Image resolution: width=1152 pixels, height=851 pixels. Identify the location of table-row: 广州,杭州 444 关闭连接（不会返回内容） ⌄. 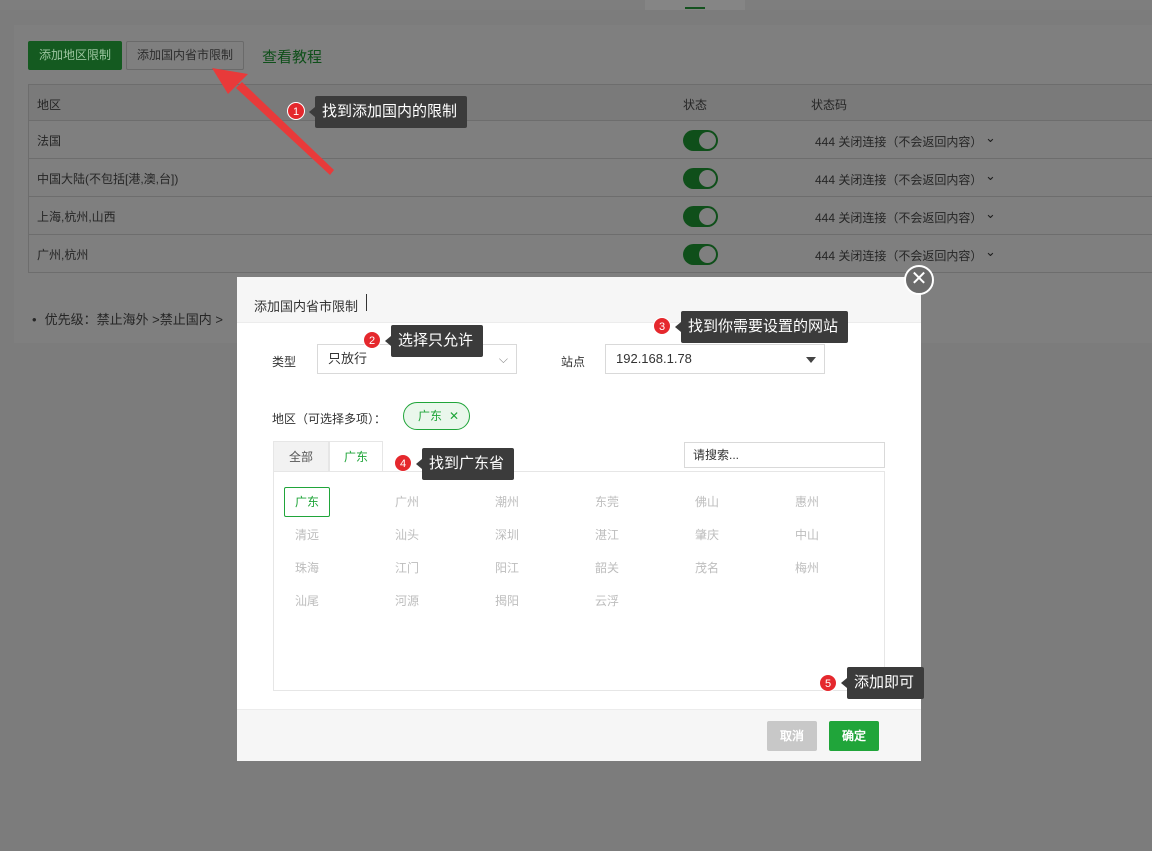
(590, 254).